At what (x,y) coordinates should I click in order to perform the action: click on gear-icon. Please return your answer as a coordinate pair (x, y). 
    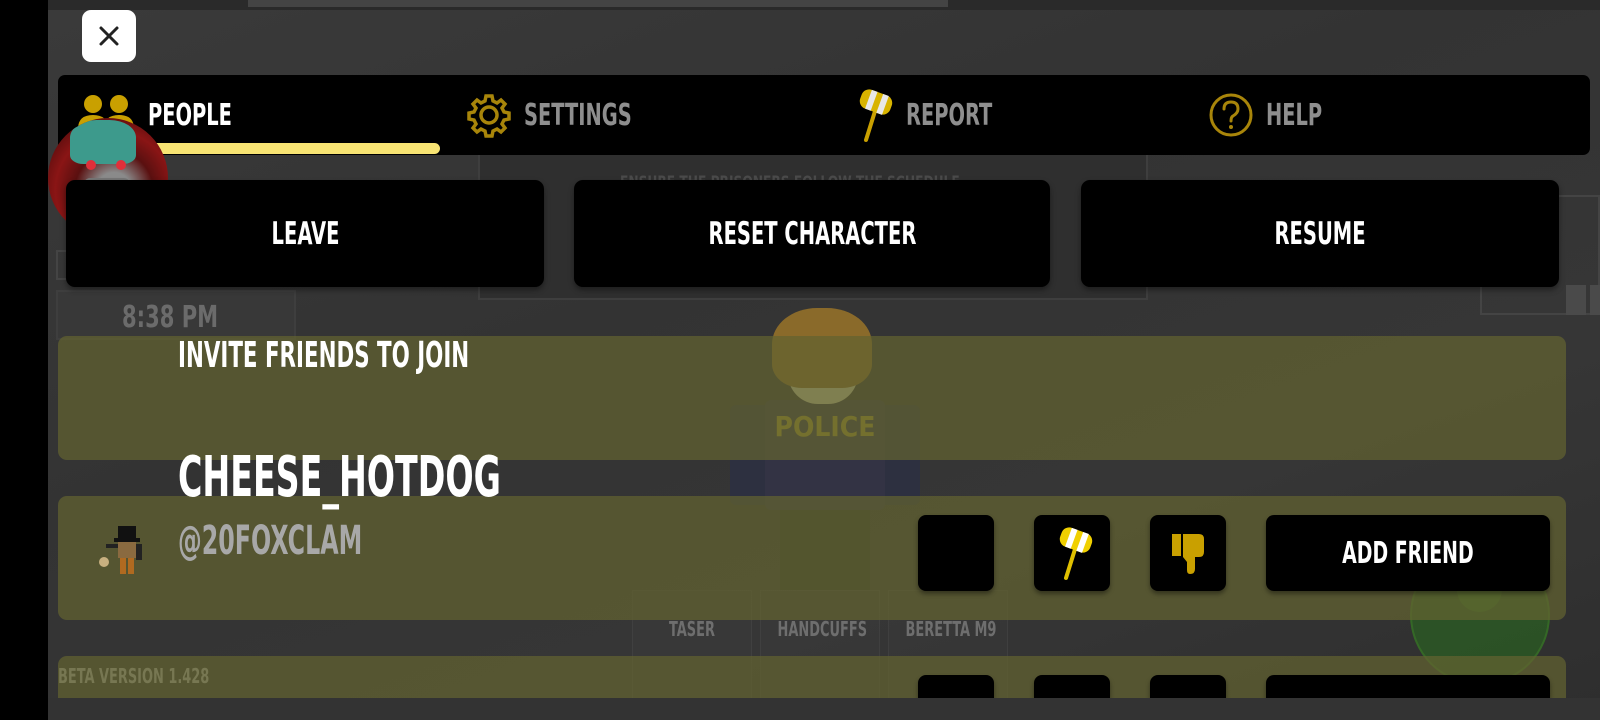
    Looking at the image, I should click on (489, 116).